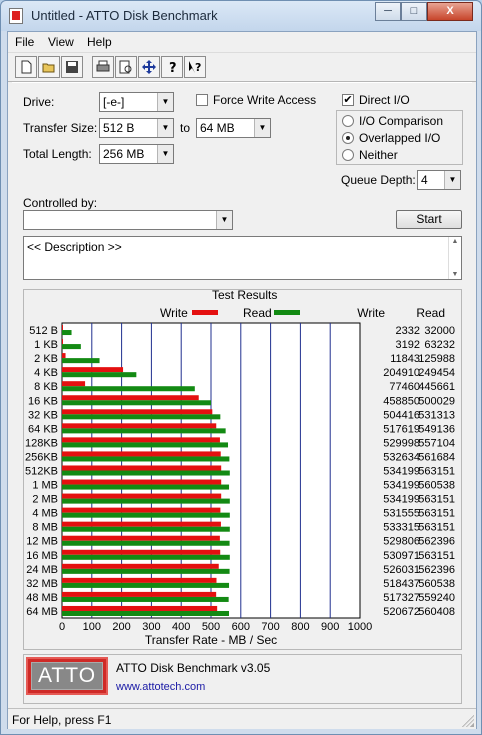  I want to click on title-bar: Untitled - ATTO Disk Benchmark ─ □ X, so click(241, 16).